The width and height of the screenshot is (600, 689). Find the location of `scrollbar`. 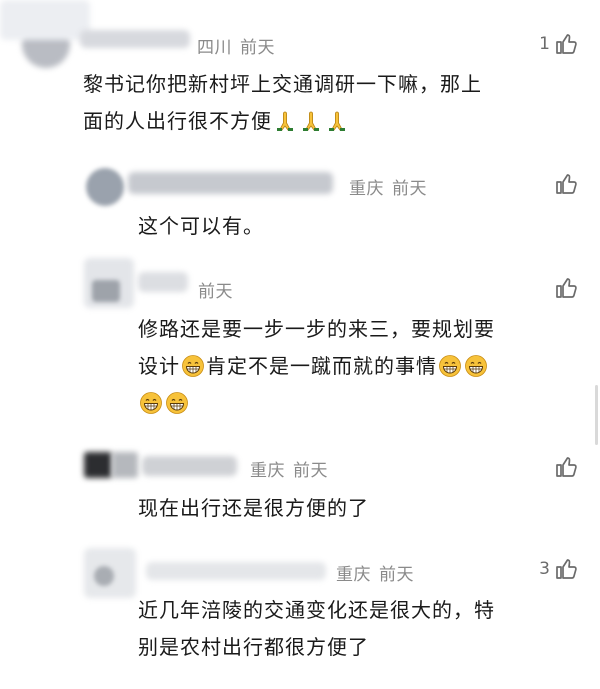

scrollbar is located at coordinates (596, 415).